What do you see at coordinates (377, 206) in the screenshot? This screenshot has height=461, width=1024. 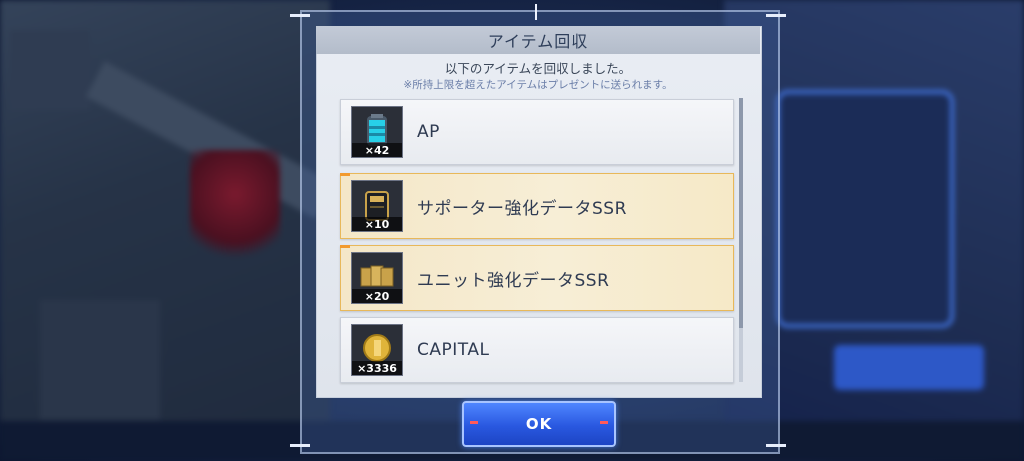 I see `supporter-data-icon: ×10` at bounding box center [377, 206].